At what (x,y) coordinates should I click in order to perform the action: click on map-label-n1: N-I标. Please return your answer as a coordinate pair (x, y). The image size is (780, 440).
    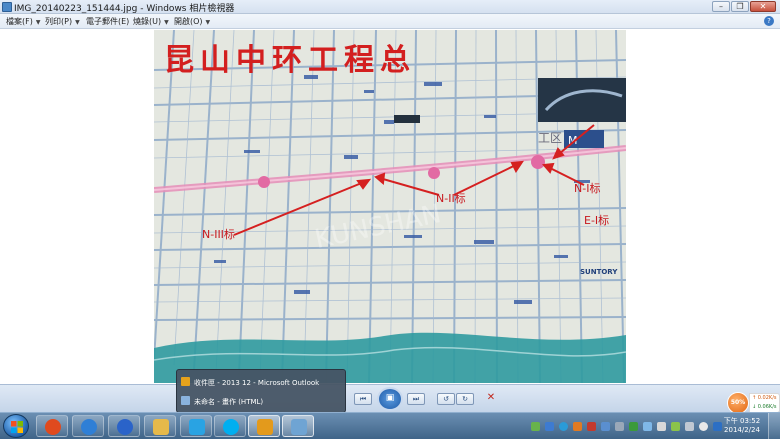
    Looking at the image, I should click on (587, 188).